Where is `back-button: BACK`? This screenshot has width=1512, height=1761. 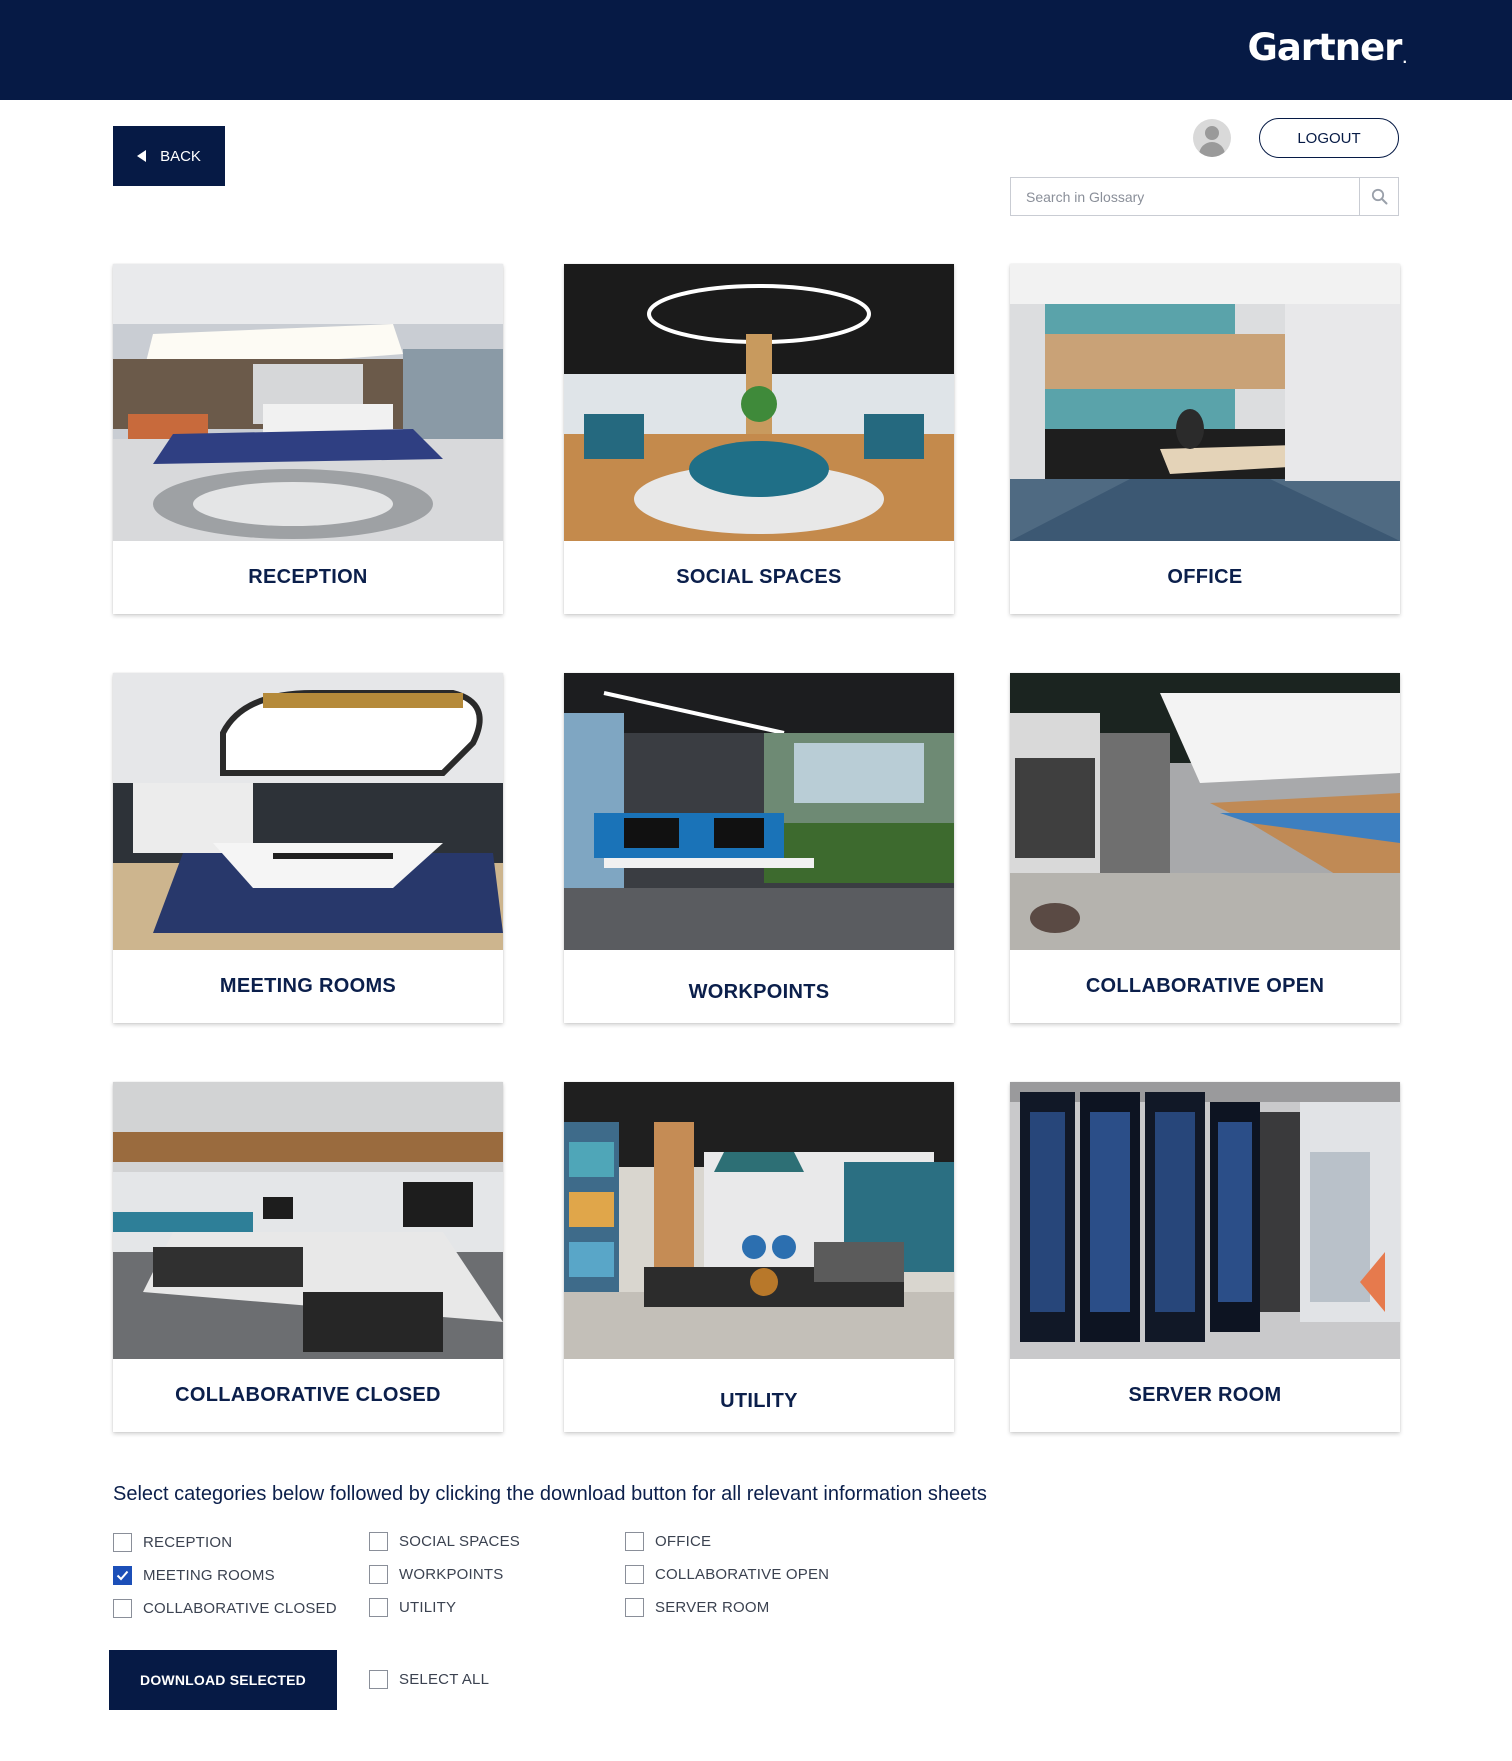
back-button: BACK is located at coordinates (169, 156).